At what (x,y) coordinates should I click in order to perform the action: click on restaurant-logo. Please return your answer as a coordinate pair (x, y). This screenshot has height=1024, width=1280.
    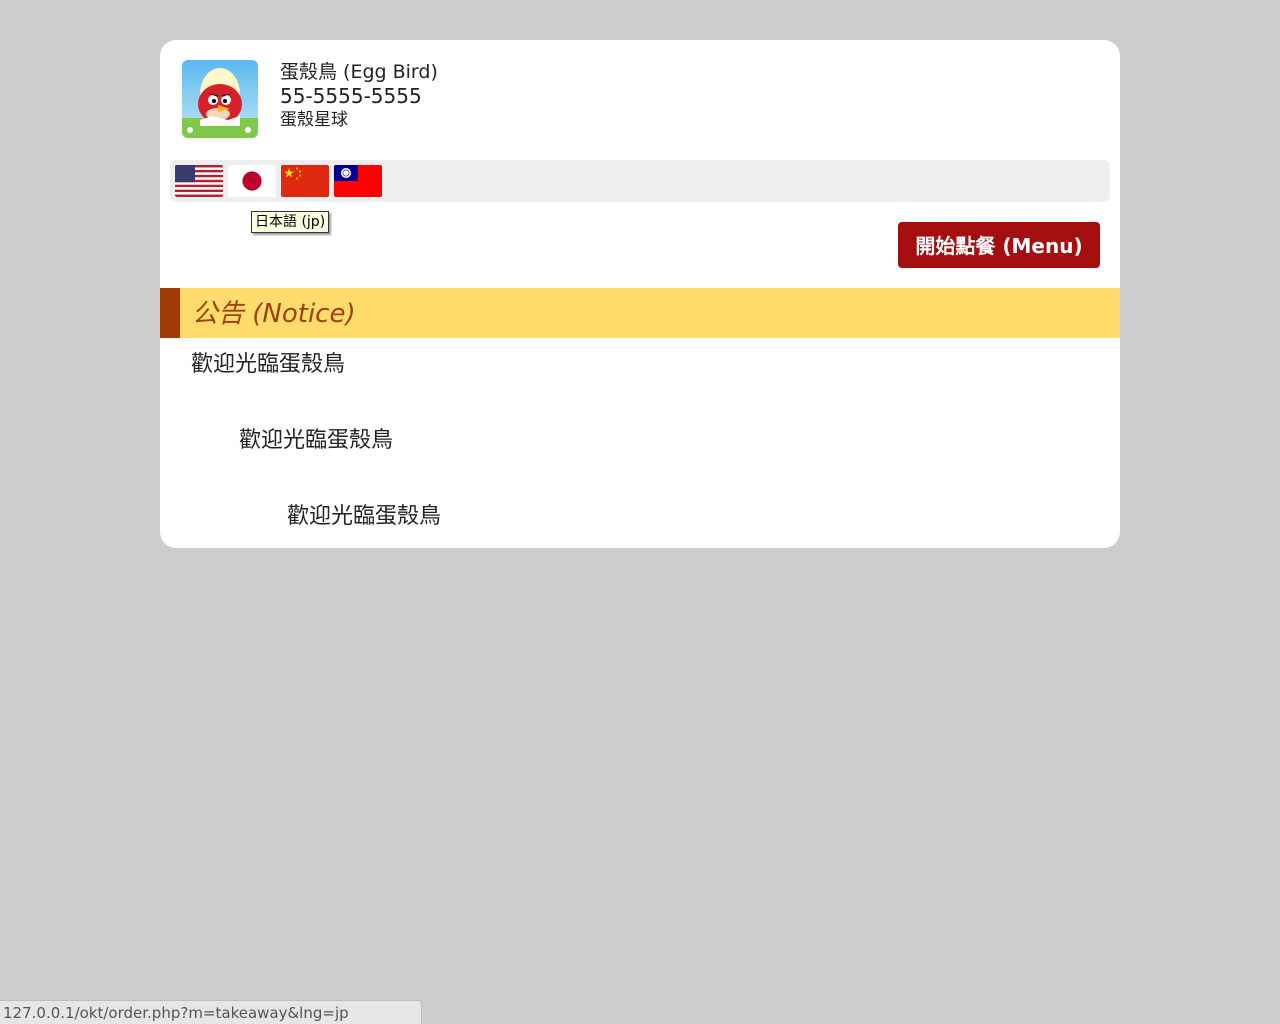
    Looking at the image, I should click on (220, 99).